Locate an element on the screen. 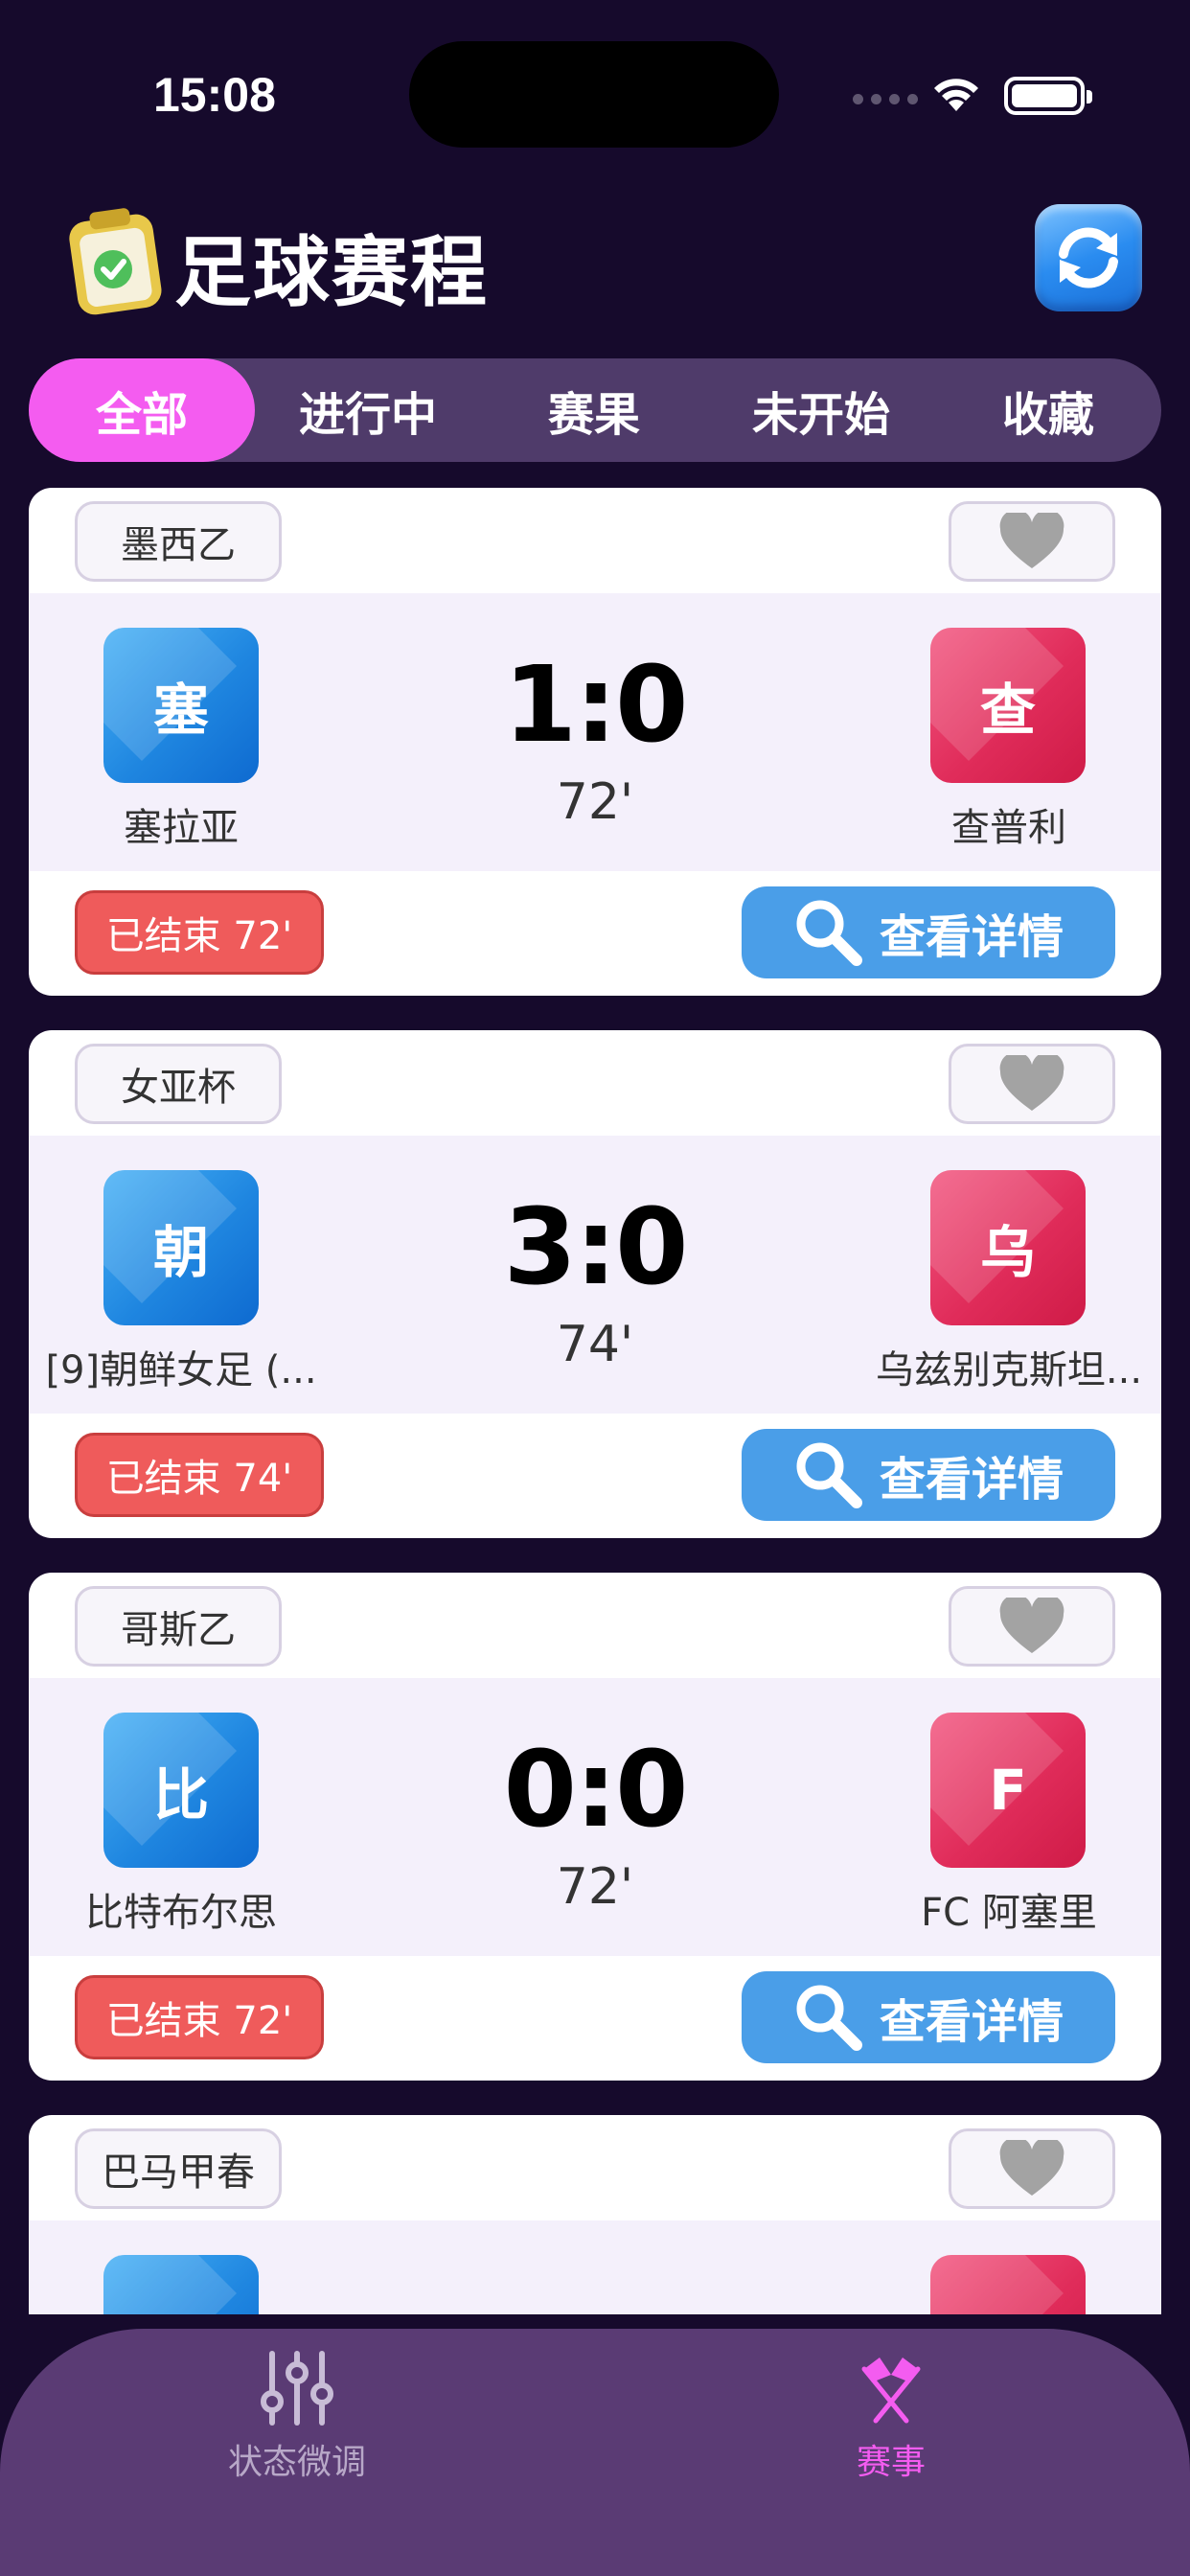 The height and width of the screenshot is (2576, 1190). away-team-badge is located at coordinates (1008, 2284).